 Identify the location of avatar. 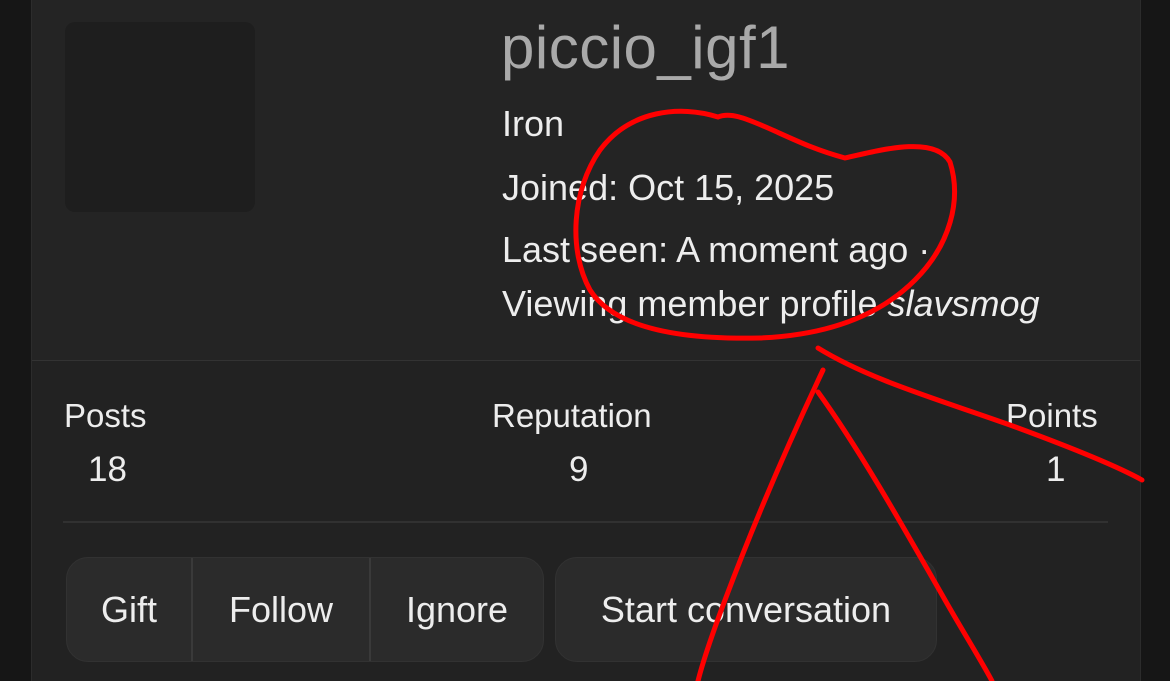
(160, 117).